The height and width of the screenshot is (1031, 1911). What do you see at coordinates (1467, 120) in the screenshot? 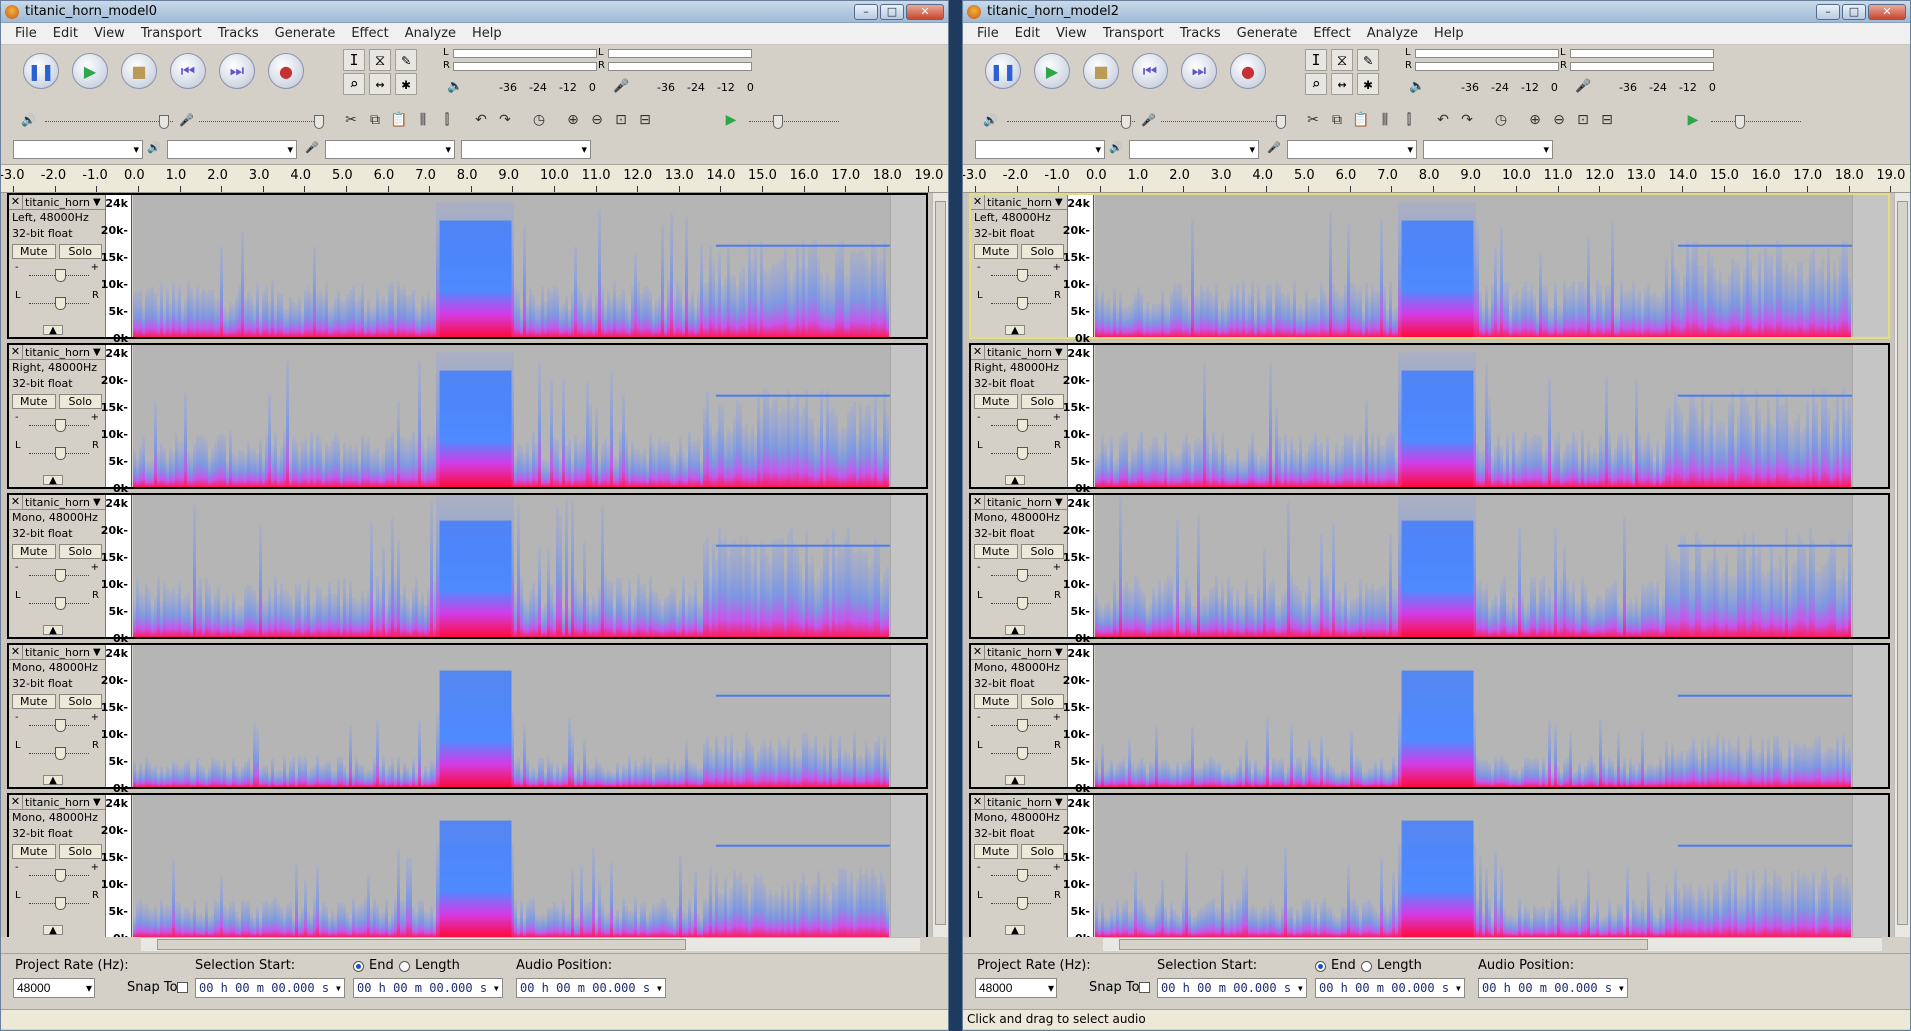
I see `redo-button: ↷` at bounding box center [1467, 120].